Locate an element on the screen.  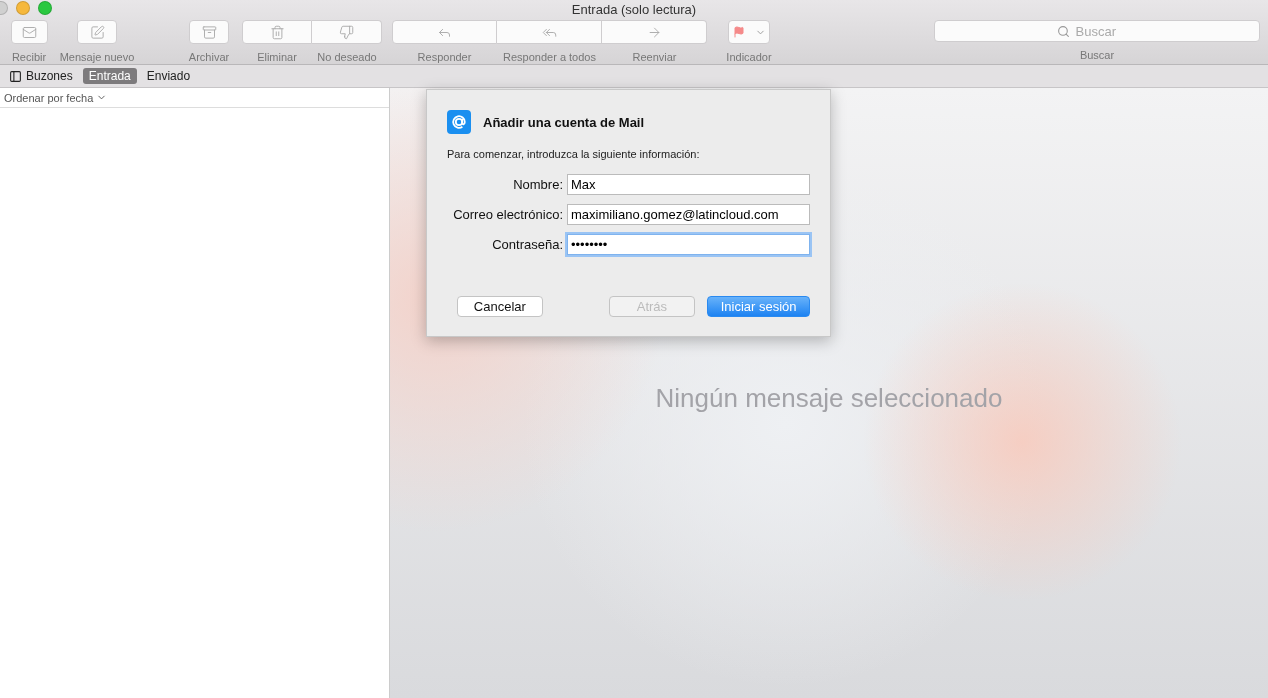
search-field: Buscar is located at coordinates (1097, 31).